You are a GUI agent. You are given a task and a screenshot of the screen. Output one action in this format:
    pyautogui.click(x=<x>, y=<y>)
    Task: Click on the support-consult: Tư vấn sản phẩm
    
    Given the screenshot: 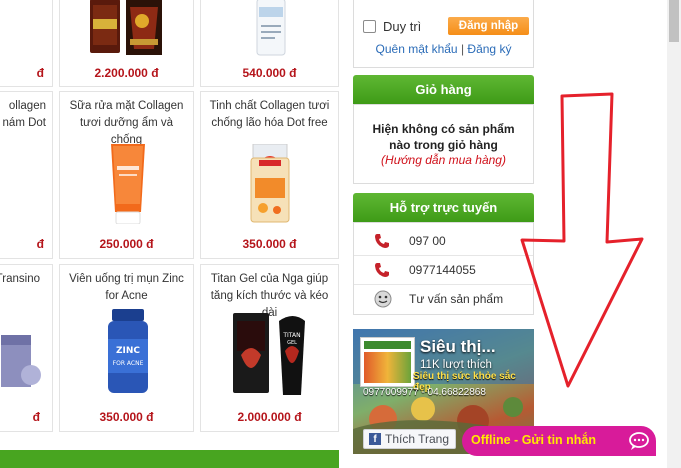 What is the action you would take?
    pyautogui.click(x=456, y=299)
    